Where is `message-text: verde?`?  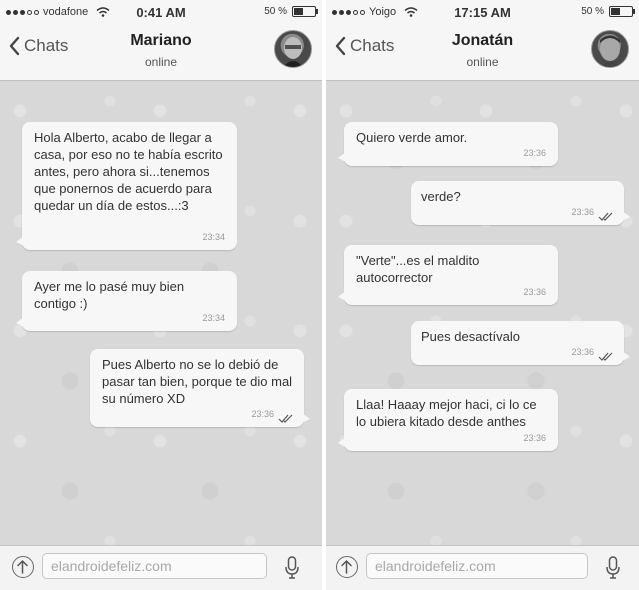 message-text: verde? is located at coordinates (441, 196).